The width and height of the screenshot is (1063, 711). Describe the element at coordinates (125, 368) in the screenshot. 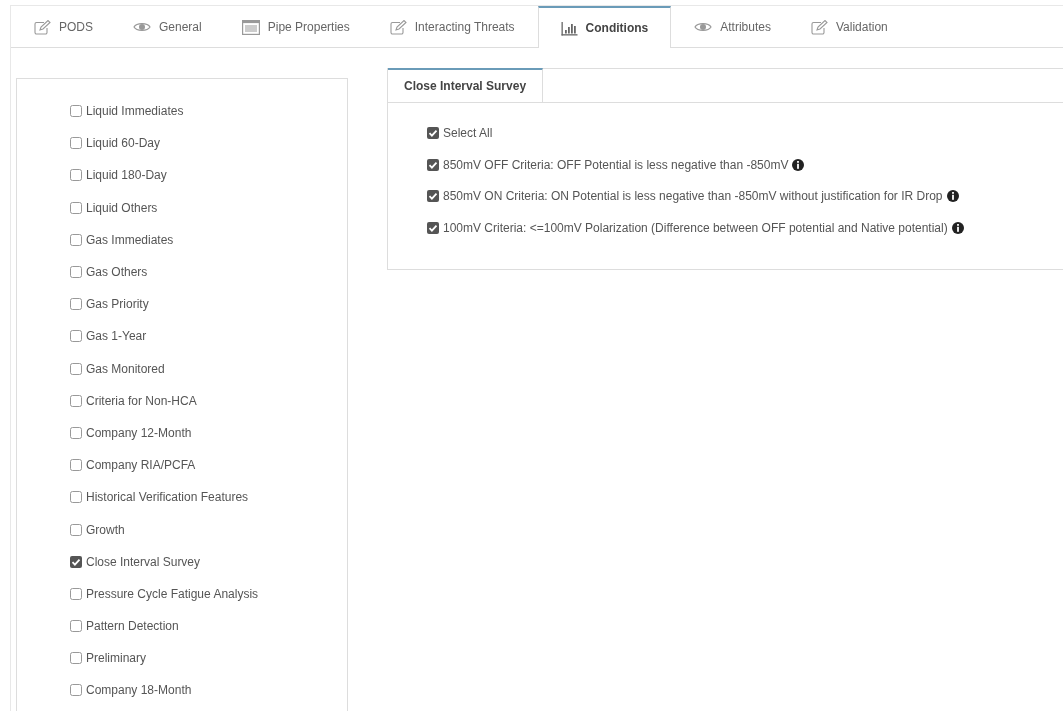

I see `checkbox-label: Gas Monitored` at that location.